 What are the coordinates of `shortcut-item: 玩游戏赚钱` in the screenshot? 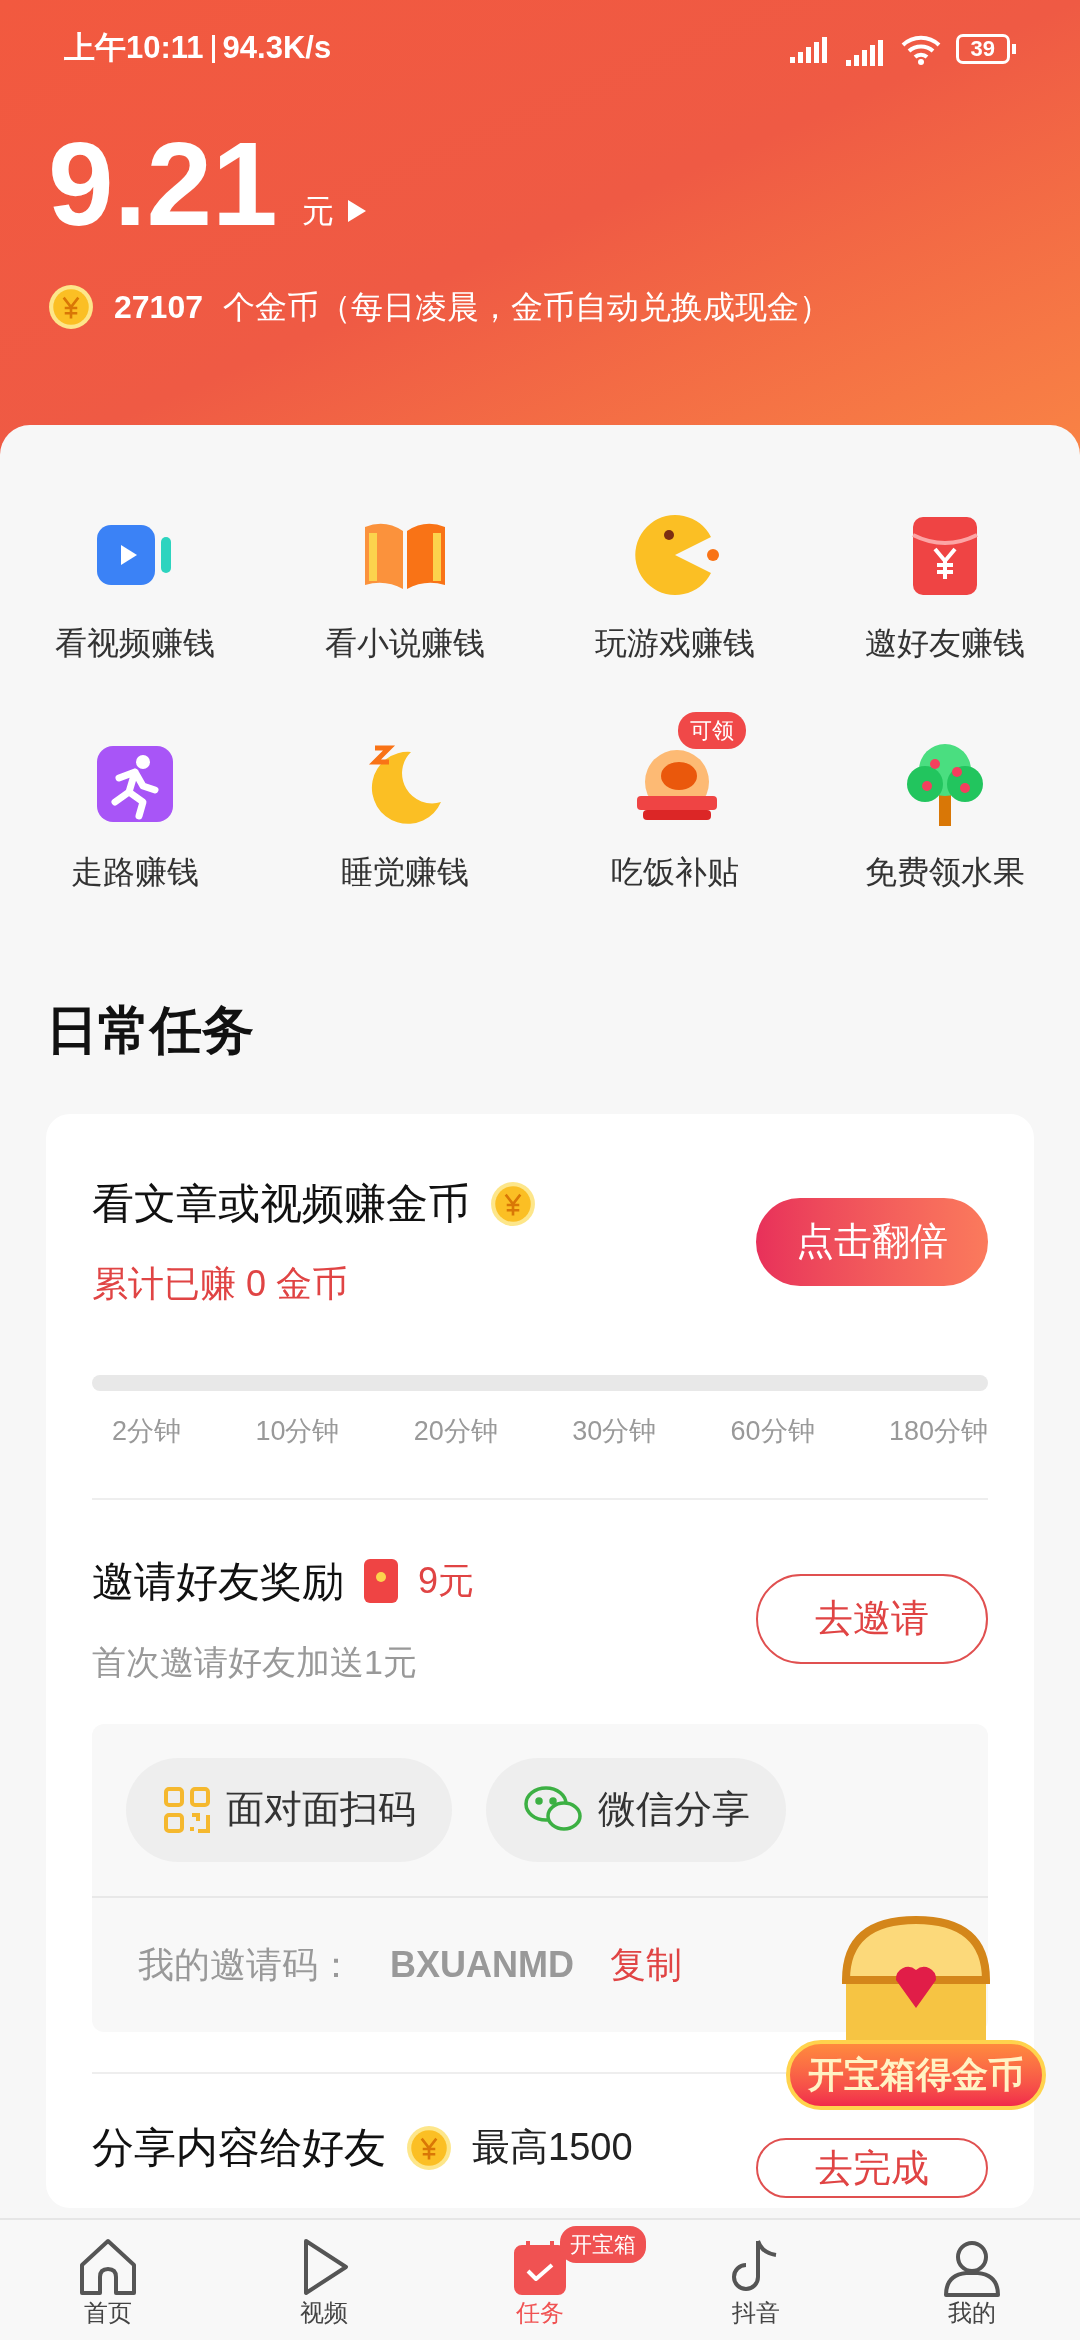 It's located at (675, 575).